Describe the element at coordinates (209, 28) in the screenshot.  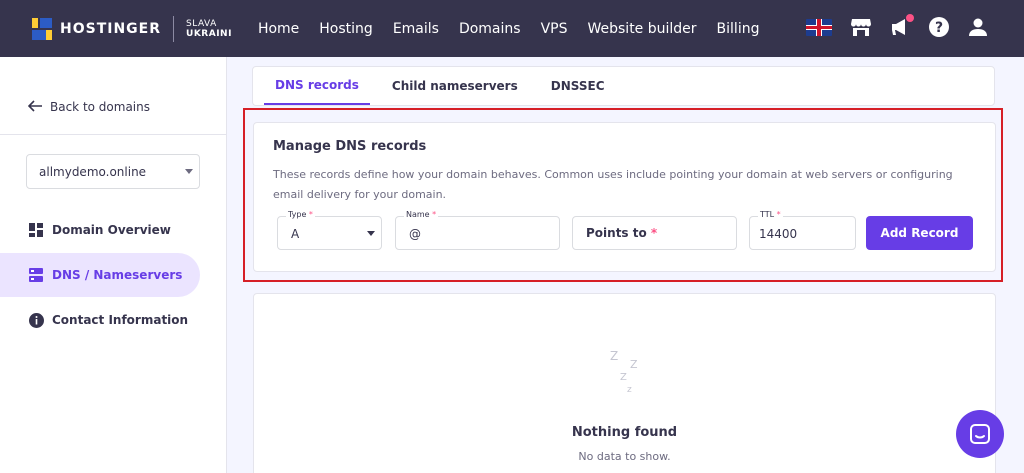
I see `slava-ukraini: SLAVA UKRAINI` at that location.